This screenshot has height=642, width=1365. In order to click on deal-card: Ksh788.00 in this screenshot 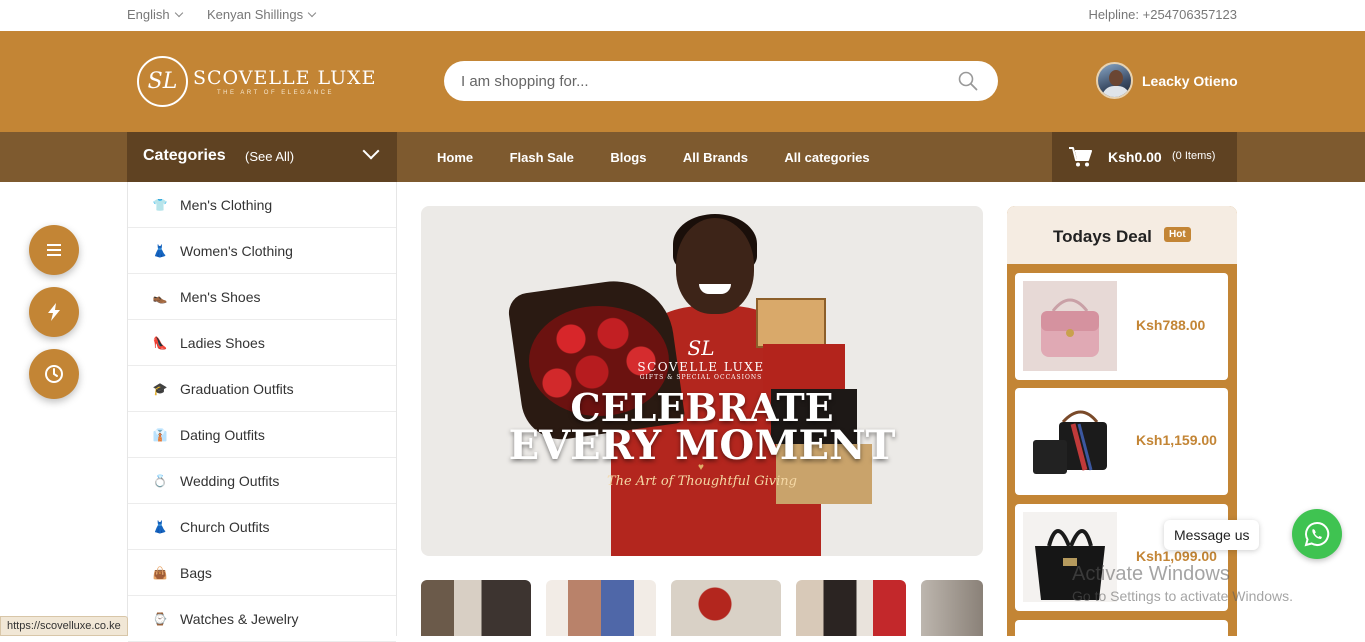, I will do `click(1121, 326)`.